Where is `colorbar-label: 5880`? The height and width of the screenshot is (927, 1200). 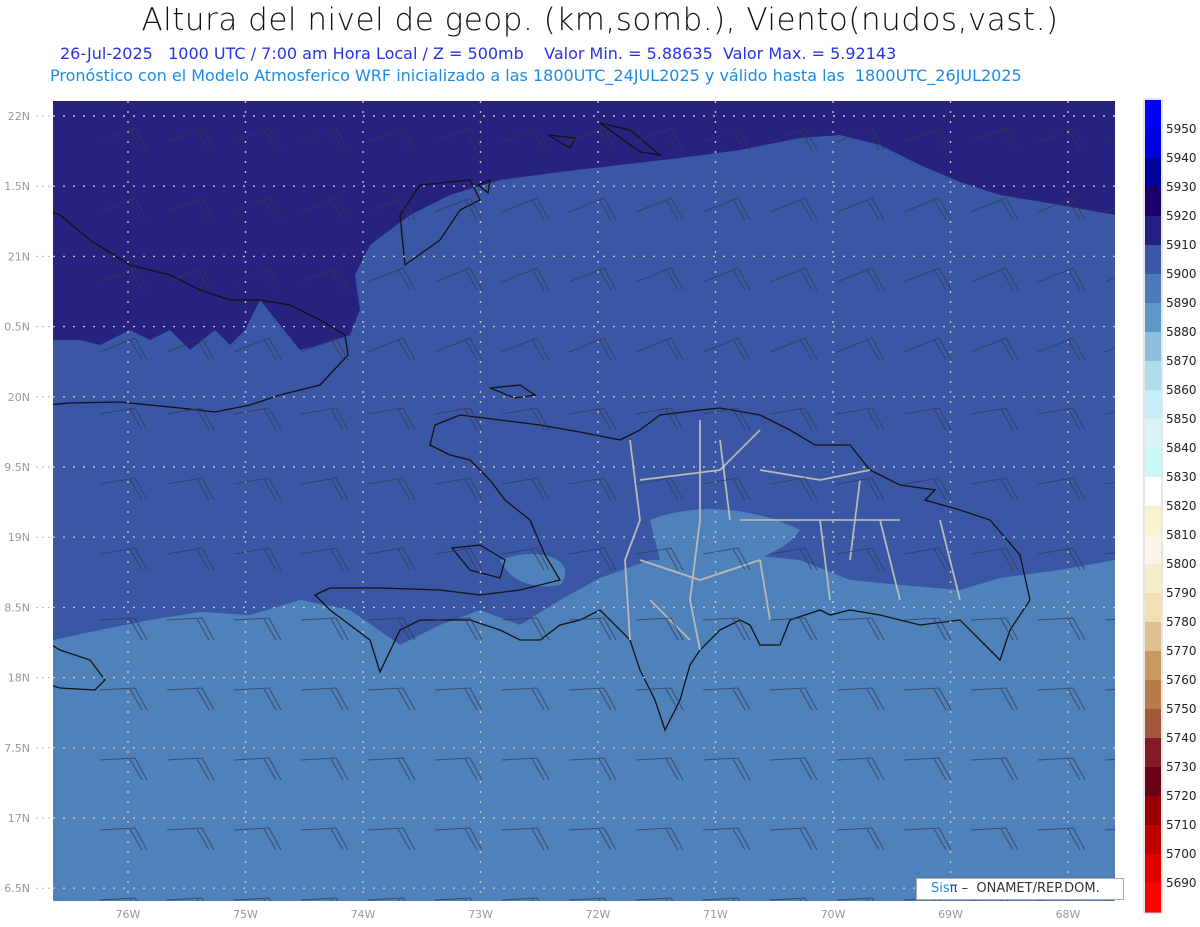
colorbar-label: 5880 is located at coordinates (1181, 332).